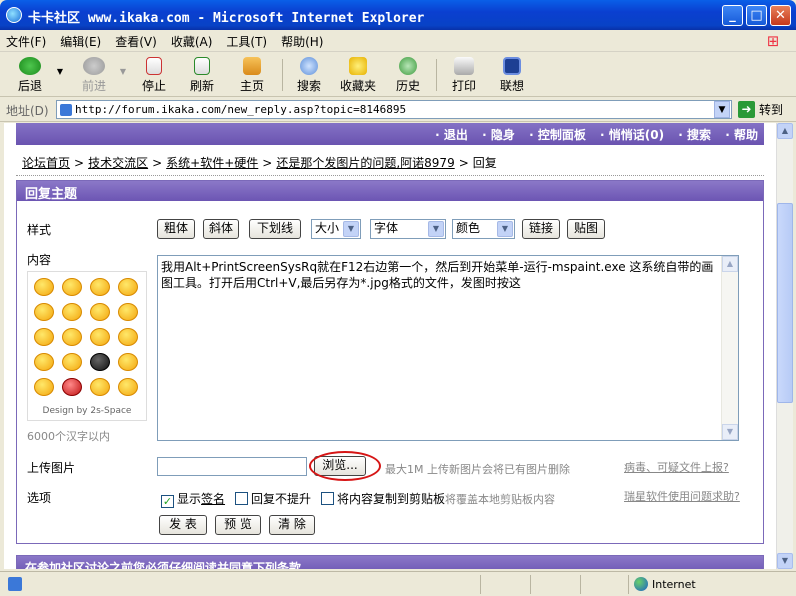  What do you see at coordinates (729, 348) in the screenshot?
I see `textarea-scrollbar: ▲ ▼` at bounding box center [729, 348].